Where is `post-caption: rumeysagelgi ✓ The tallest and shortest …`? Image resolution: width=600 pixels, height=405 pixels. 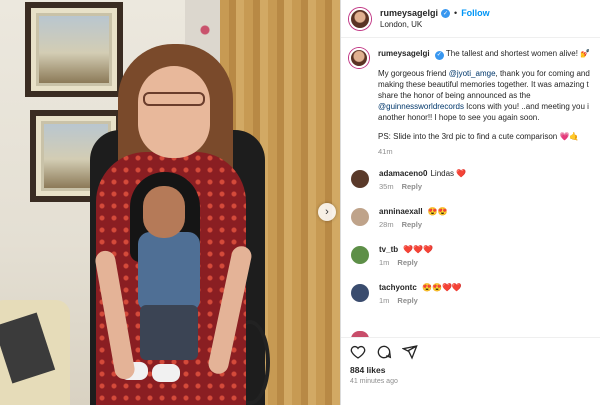
post-caption: rumeysagelgi ✓ The tallest and shortest … is located at coordinates (470, 97).